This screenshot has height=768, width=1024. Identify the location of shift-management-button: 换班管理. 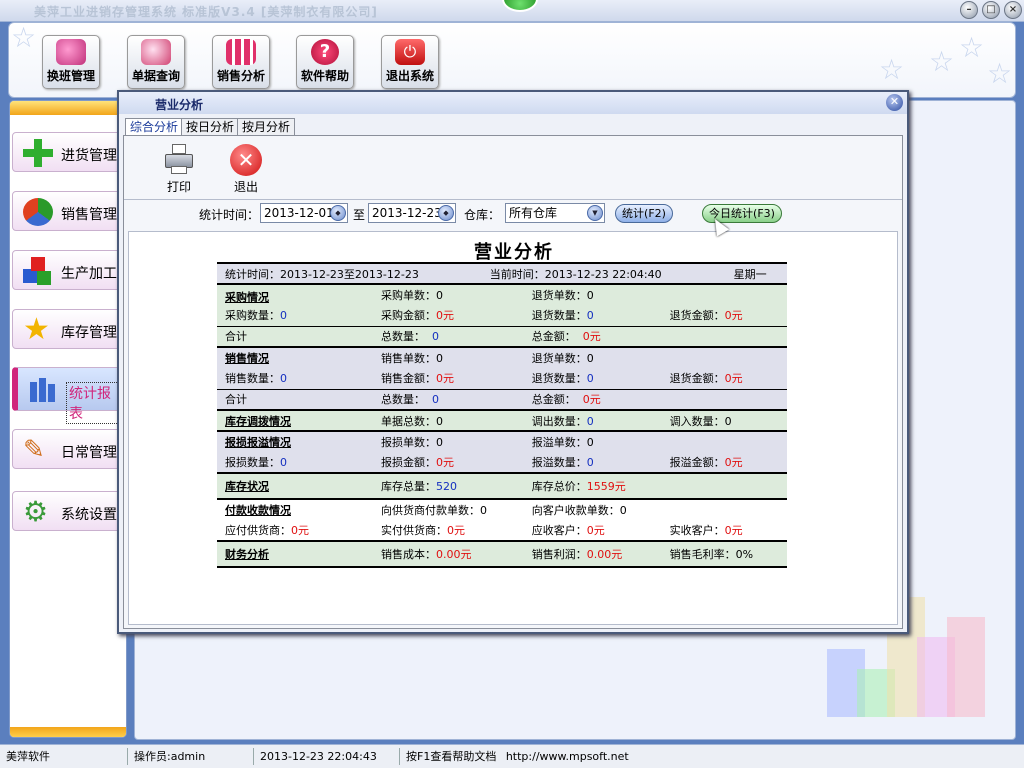
(71, 62).